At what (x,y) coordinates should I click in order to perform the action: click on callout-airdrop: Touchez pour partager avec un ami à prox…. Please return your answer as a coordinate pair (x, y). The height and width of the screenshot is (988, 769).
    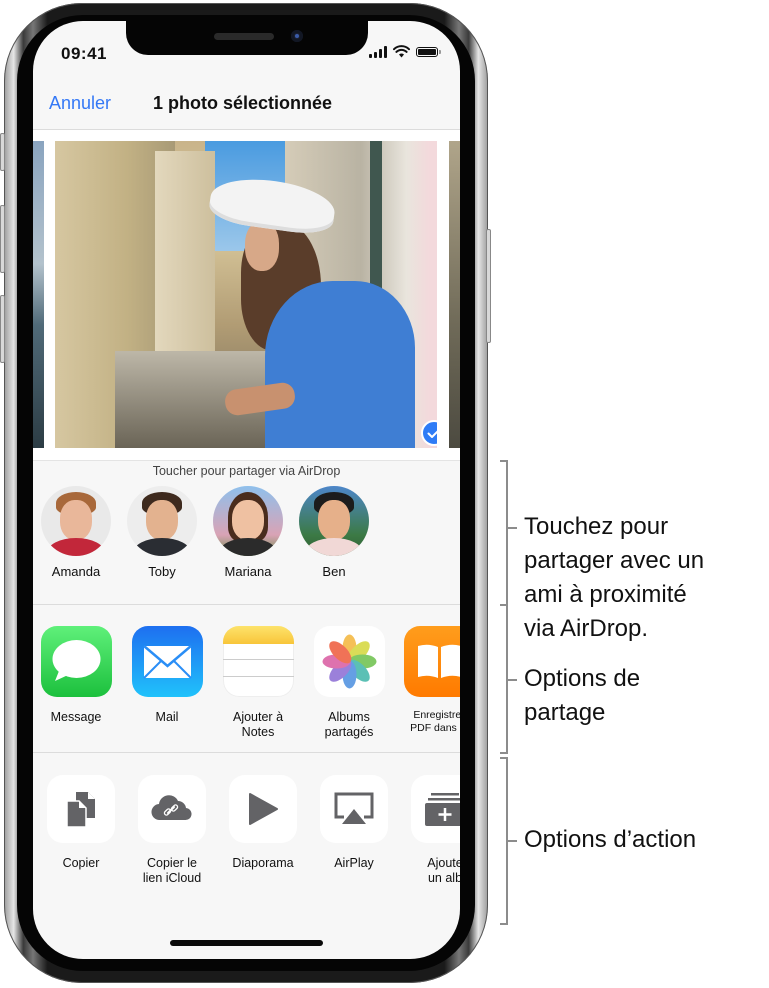
    Looking at the image, I should click on (614, 577).